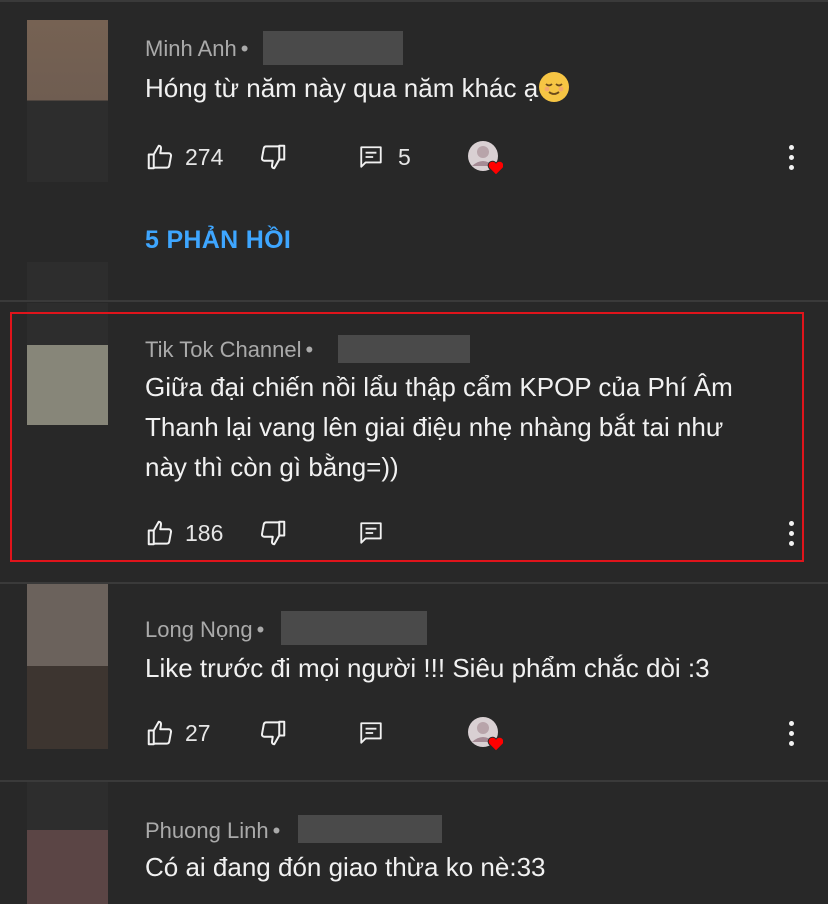 The height and width of the screenshot is (904, 828). What do you see at coordinates (199, 629) in the screenshot?
I see `author-name: Long Nọng` at bounding box center [199, 629].